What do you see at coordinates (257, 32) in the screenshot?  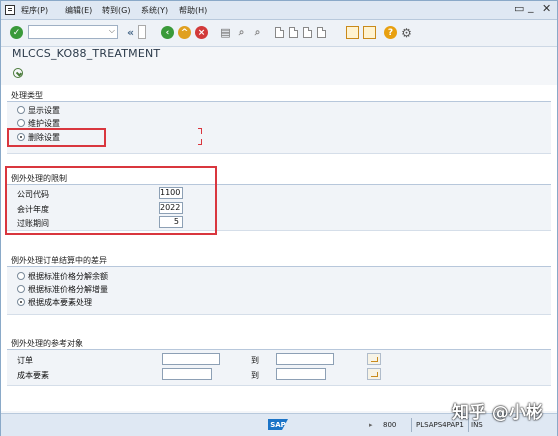 I see `find-next-icon: ⌕` at bounding box center [257, 32].